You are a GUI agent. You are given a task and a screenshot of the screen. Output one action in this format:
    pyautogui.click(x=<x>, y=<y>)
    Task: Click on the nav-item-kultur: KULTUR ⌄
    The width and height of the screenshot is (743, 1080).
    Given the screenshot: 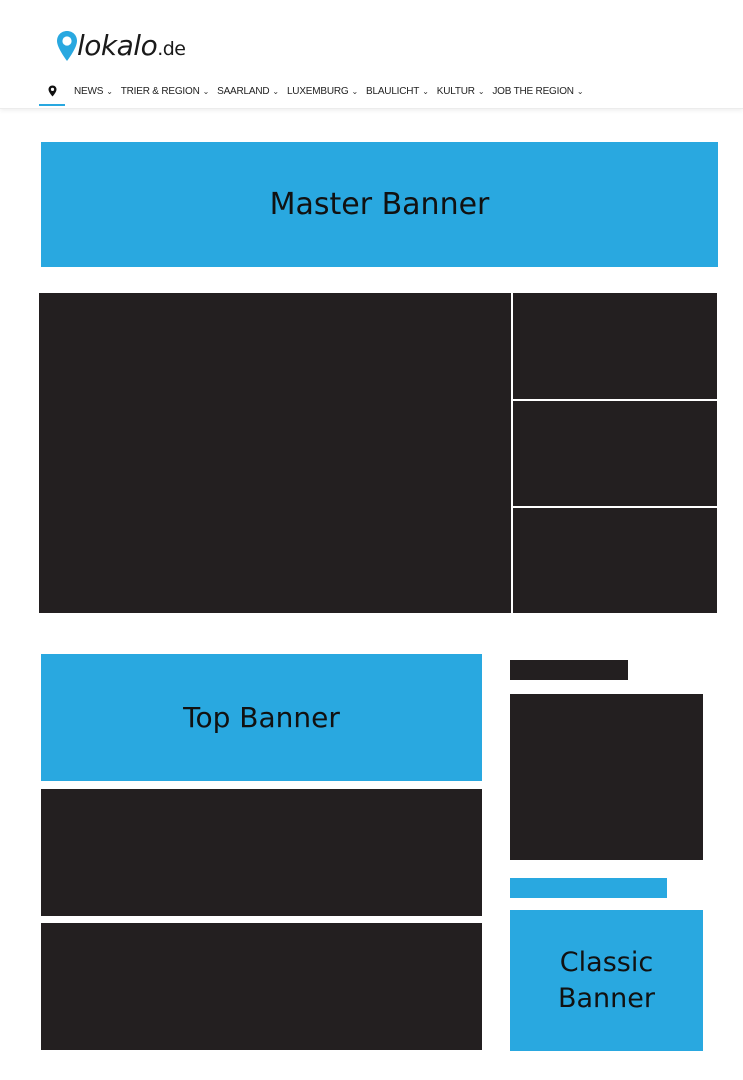 What is the action you would take?
    pyautogui.click(x=461, y=91)
    